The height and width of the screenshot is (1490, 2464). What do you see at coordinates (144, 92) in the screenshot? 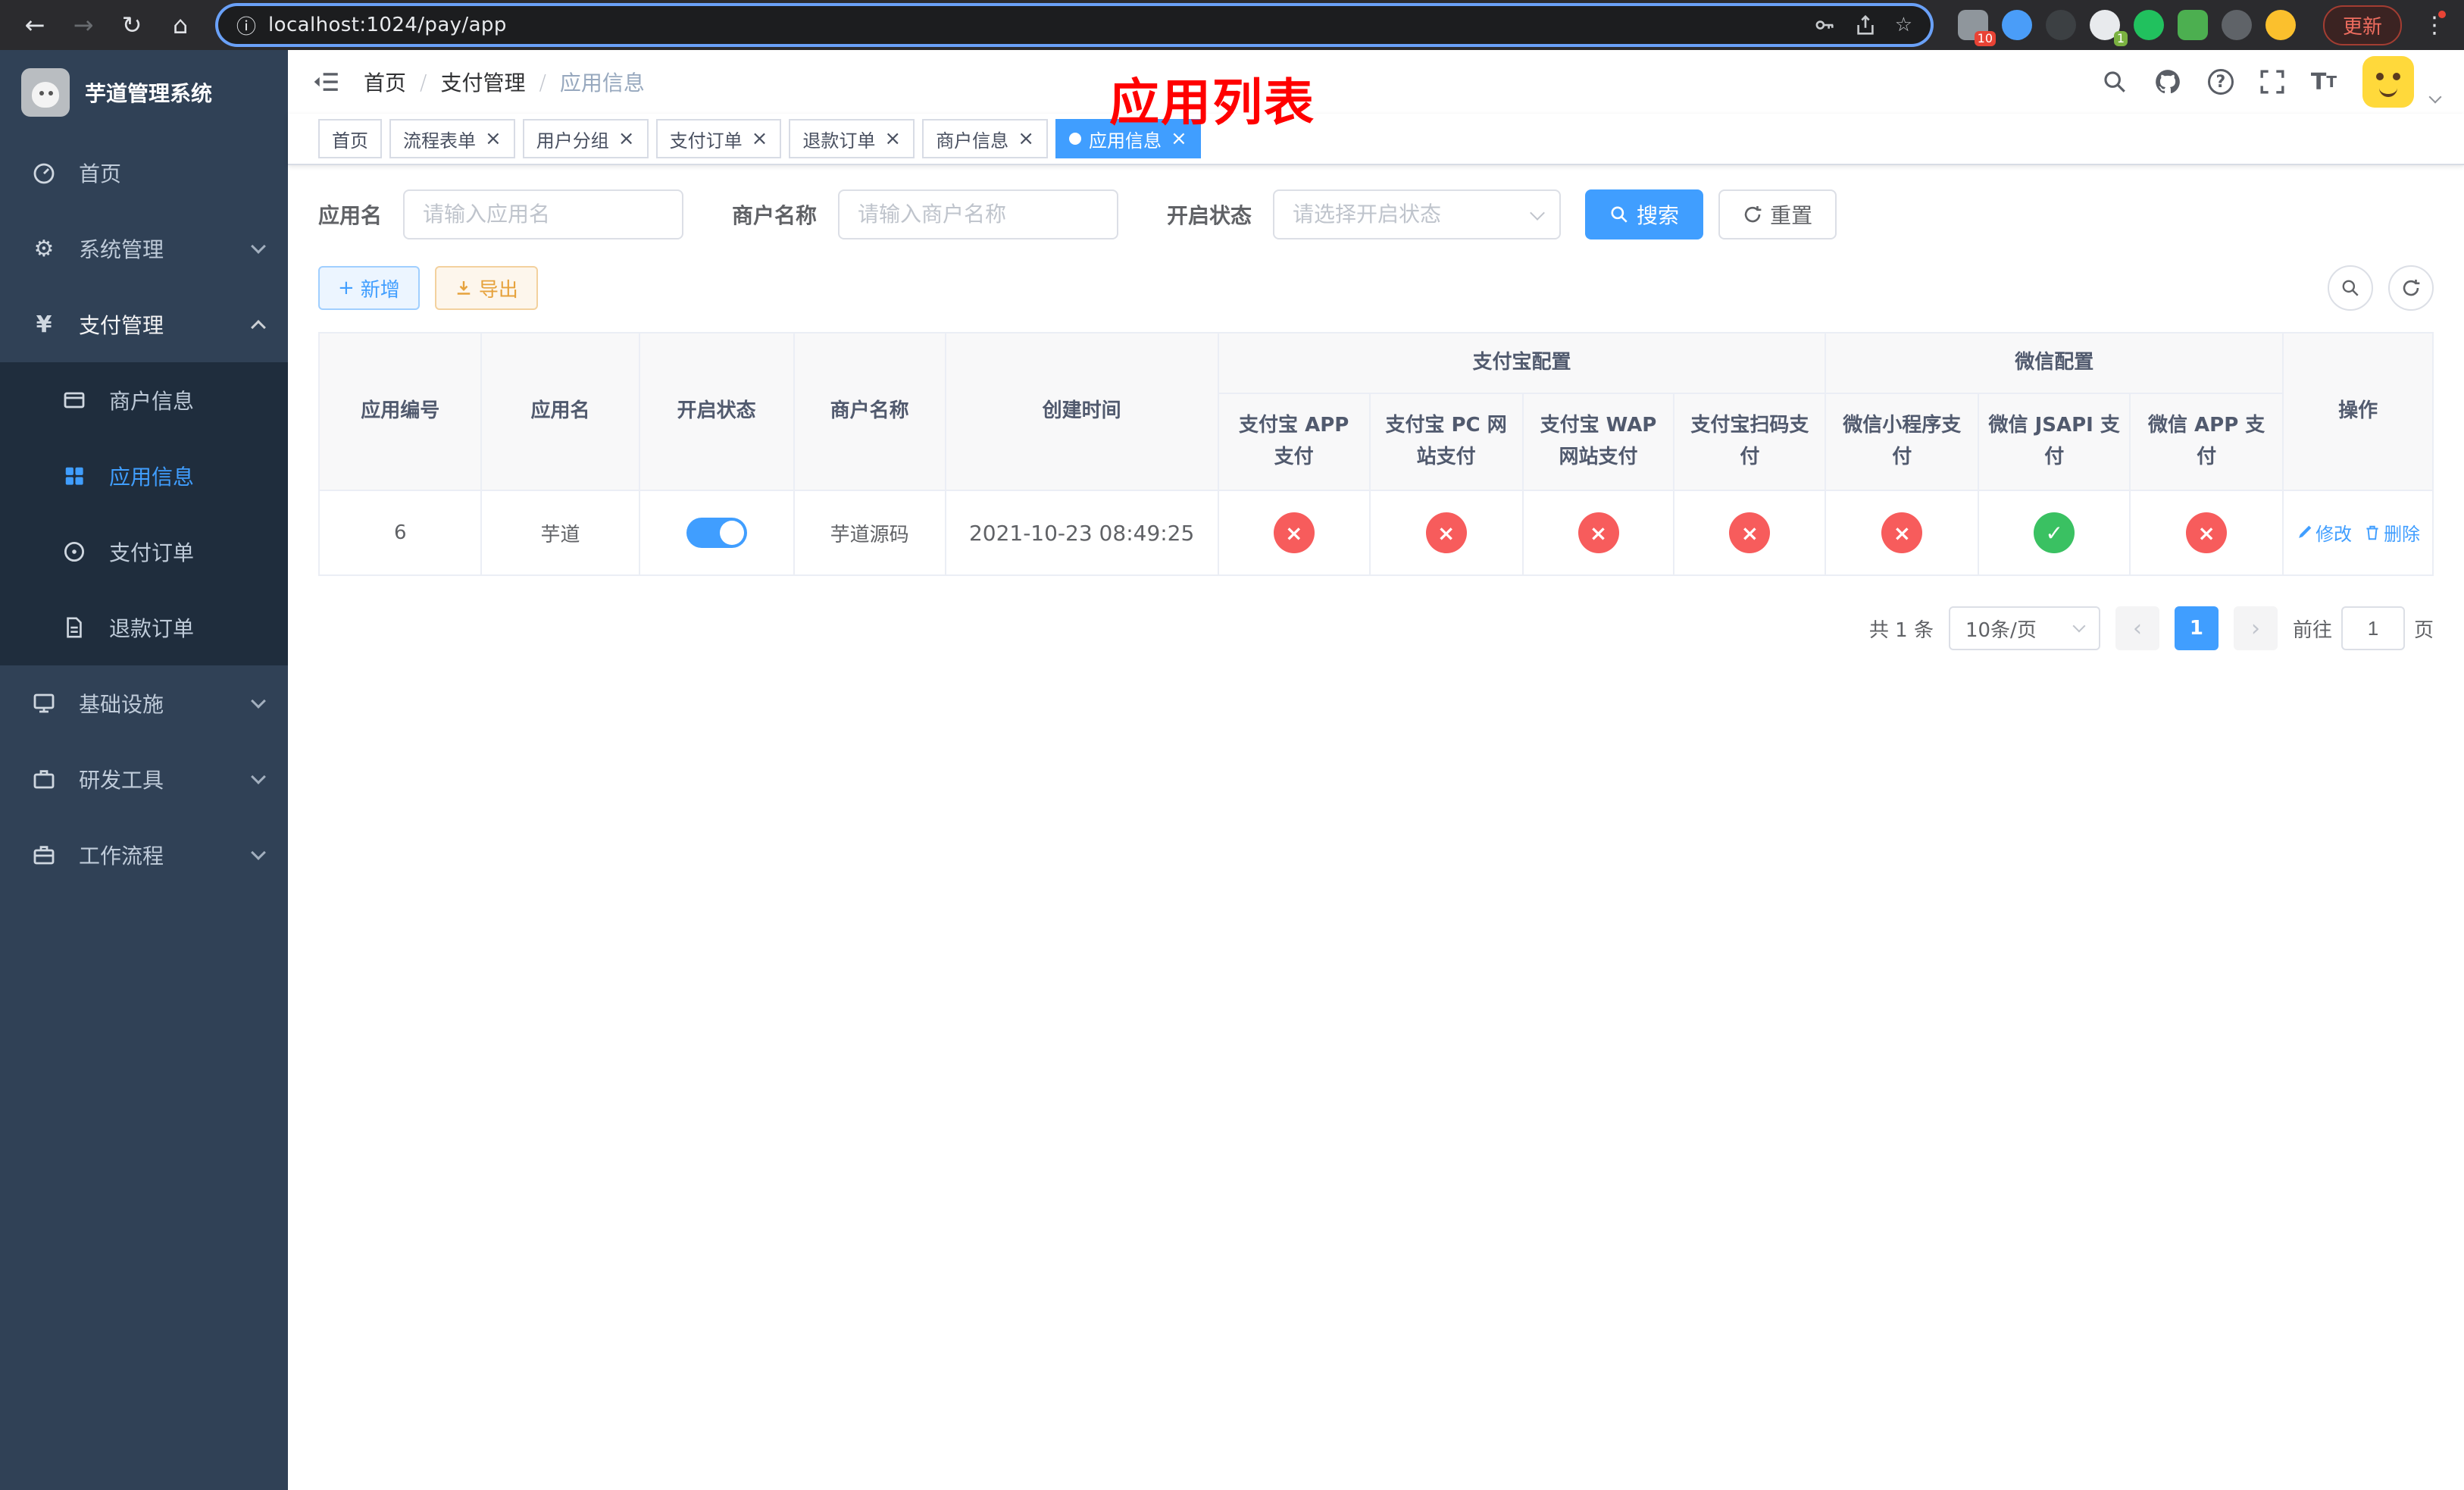
I see `sidebar-logo: 芋道管理系统` at bounding box center [144, 92].